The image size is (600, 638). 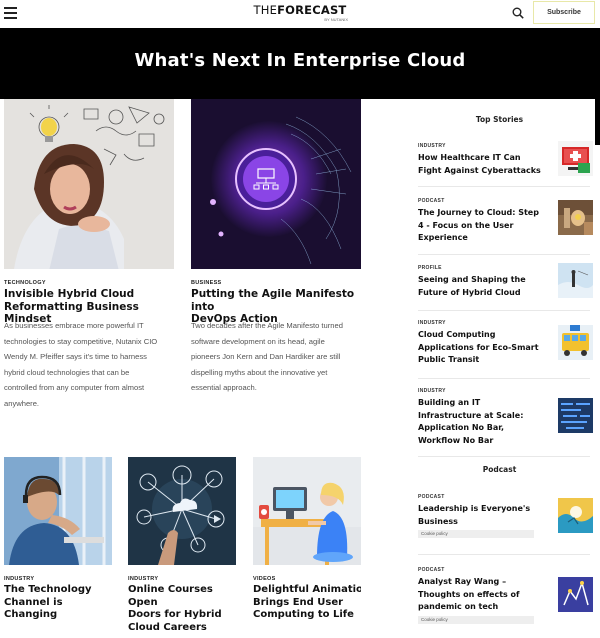 I want to click on small-card-title-2-line-3: Cloud Careers, so click(x=167, y=627).